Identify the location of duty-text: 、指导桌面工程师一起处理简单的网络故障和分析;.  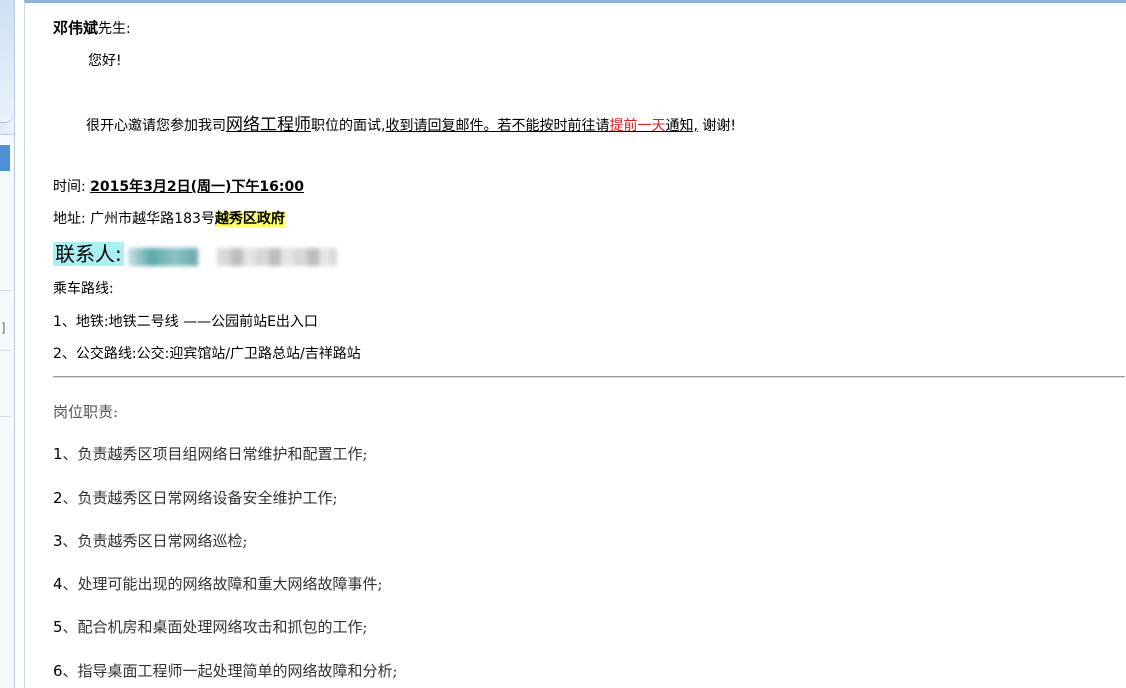
(230, 671).